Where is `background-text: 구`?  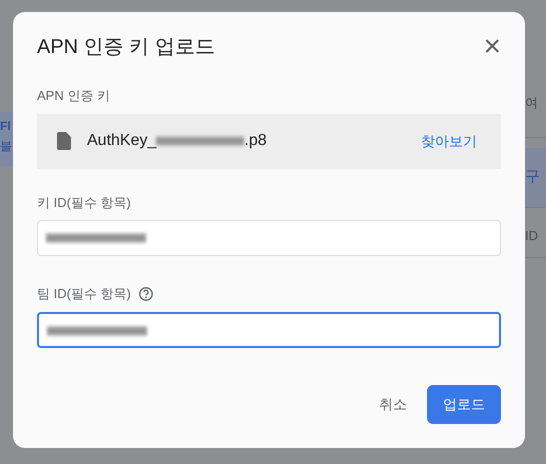 background-text: 구 is located at coordinates (532, 176).